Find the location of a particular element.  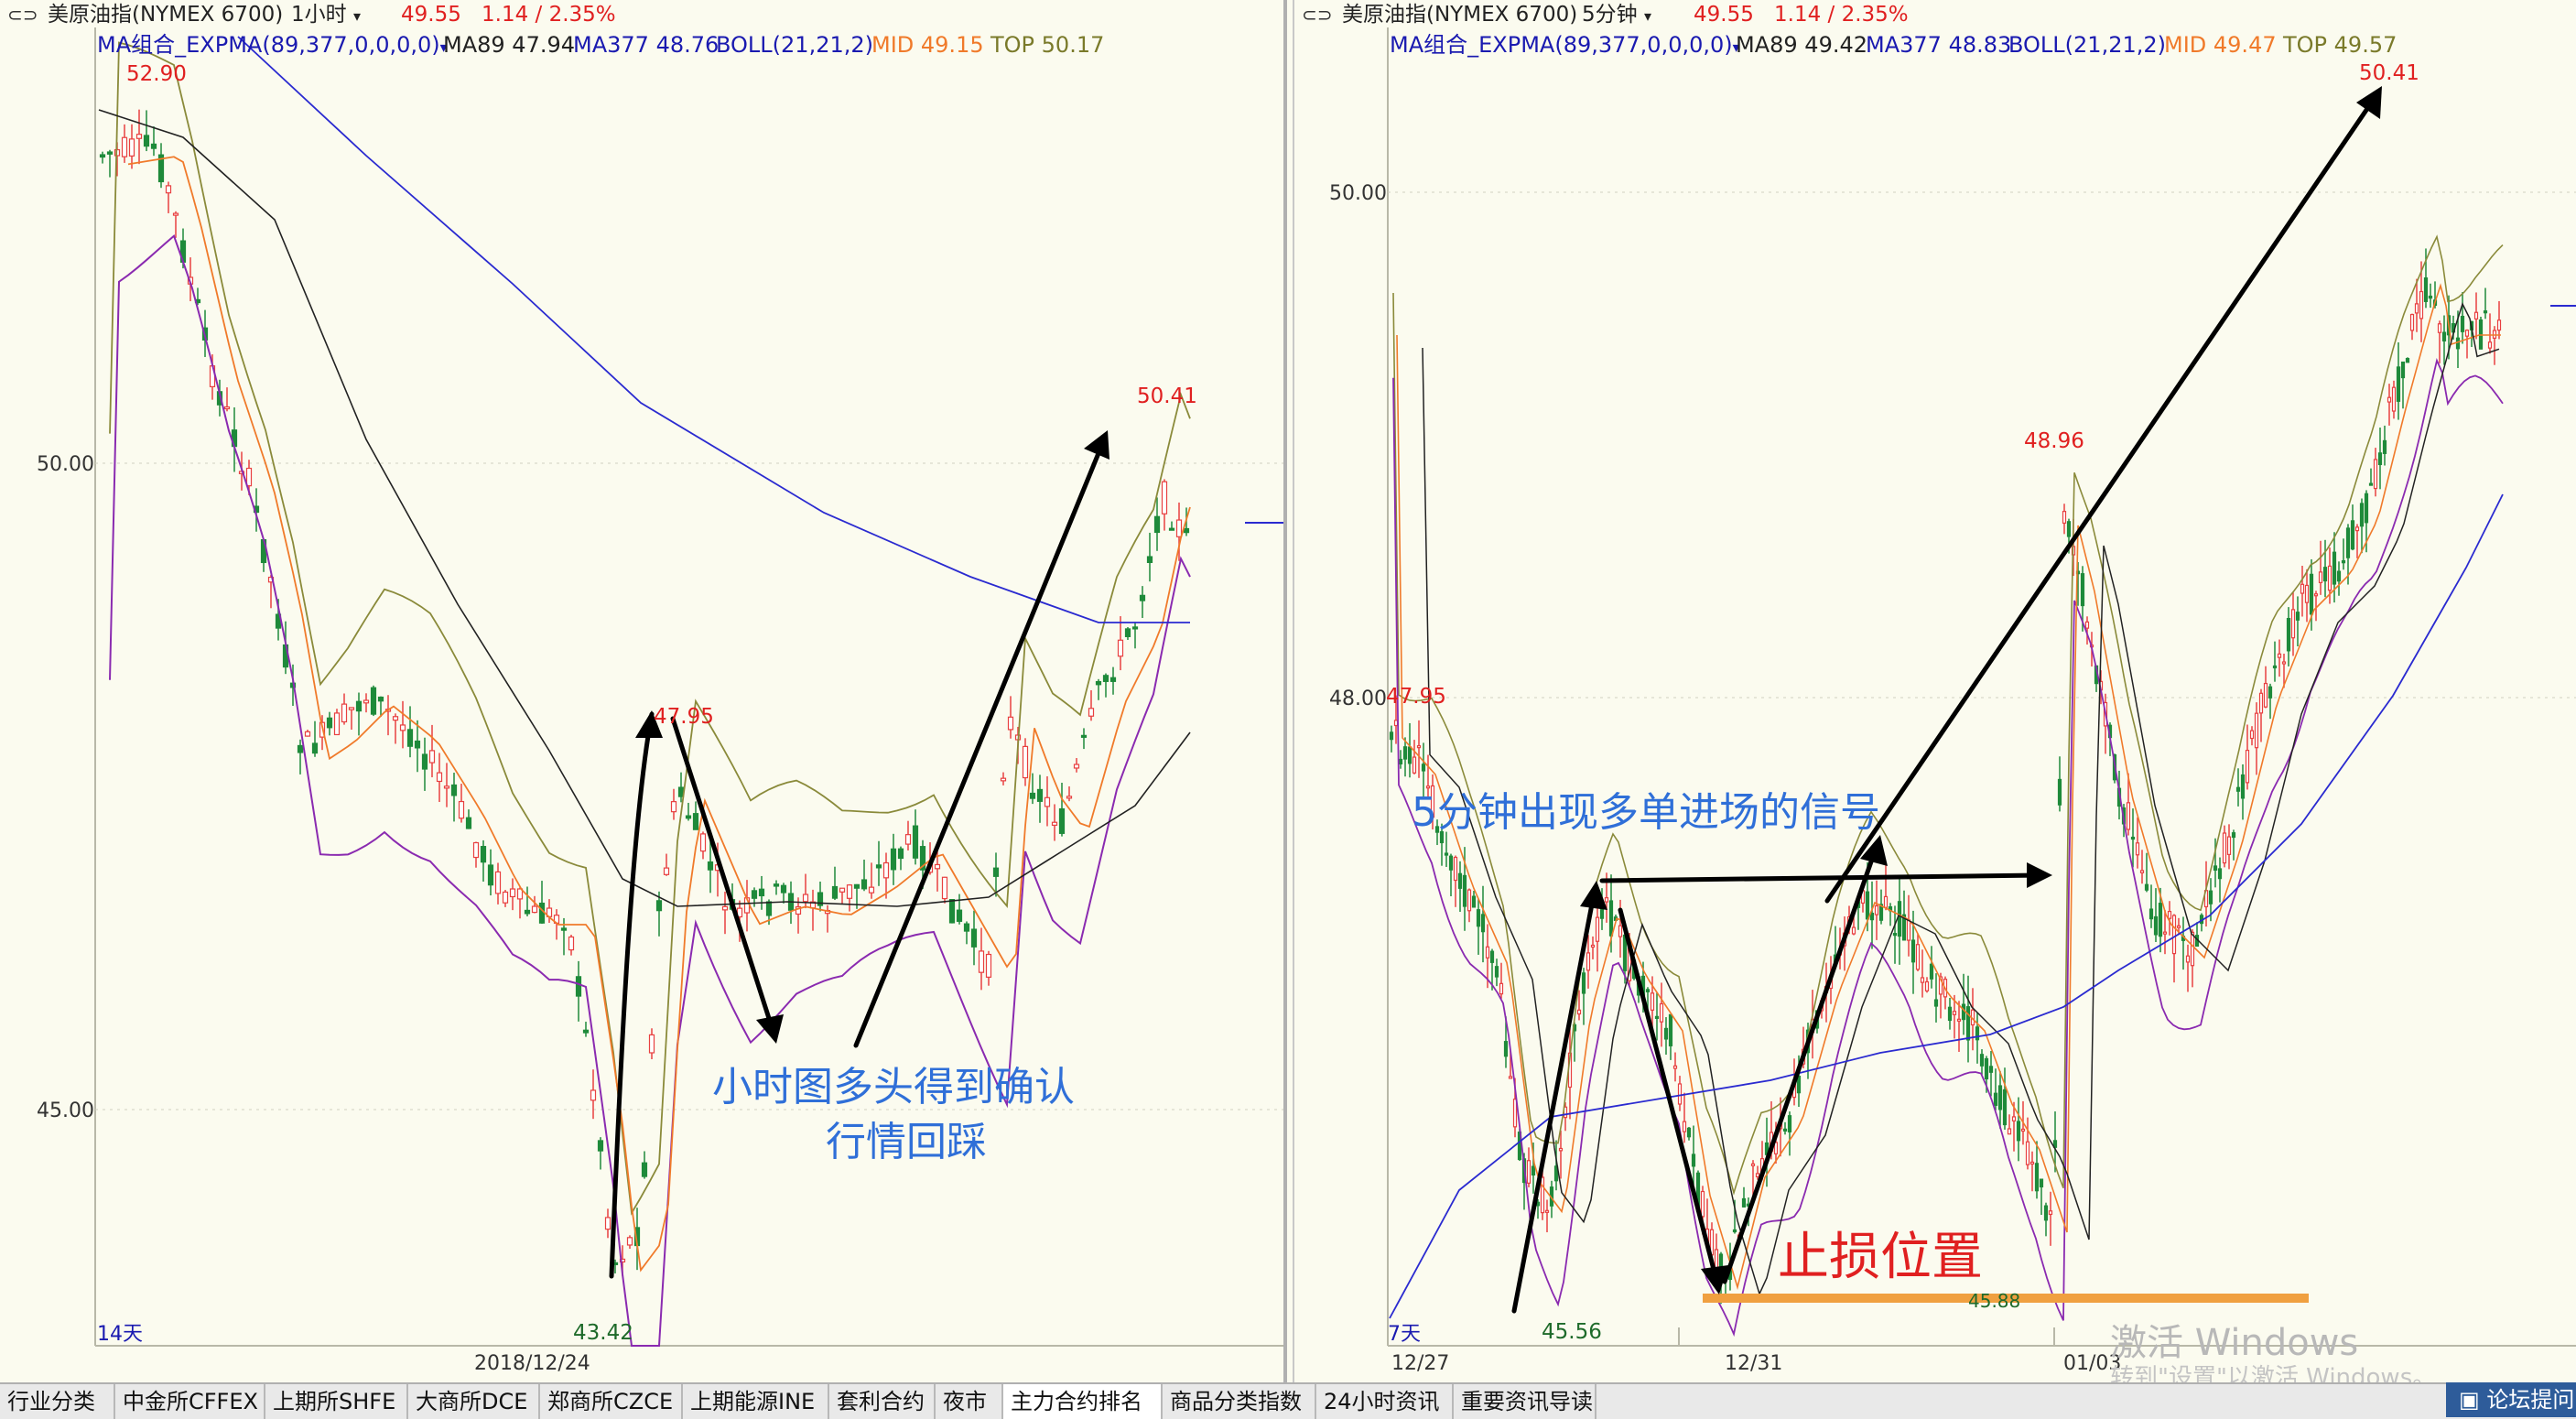

tab-czce: 郑商所CZCE is located at coordinates (612, 1401).